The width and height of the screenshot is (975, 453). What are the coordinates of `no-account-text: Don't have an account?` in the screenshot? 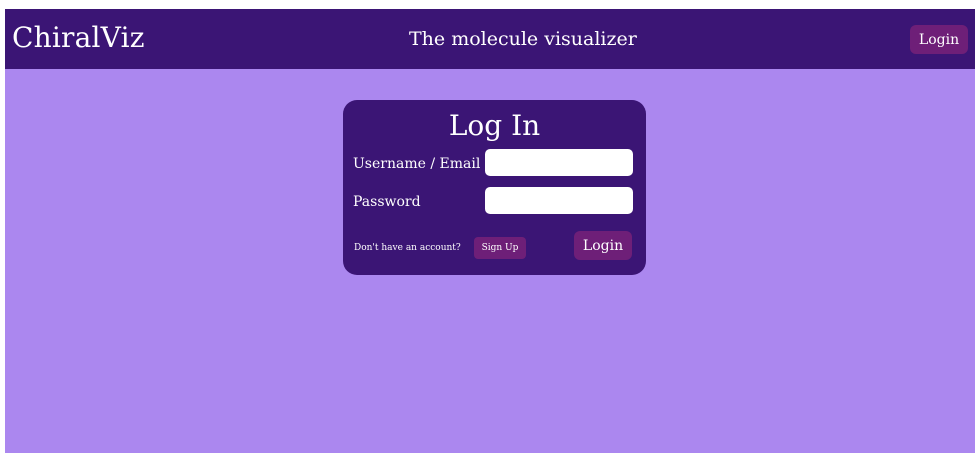 It's located at (407, 248).